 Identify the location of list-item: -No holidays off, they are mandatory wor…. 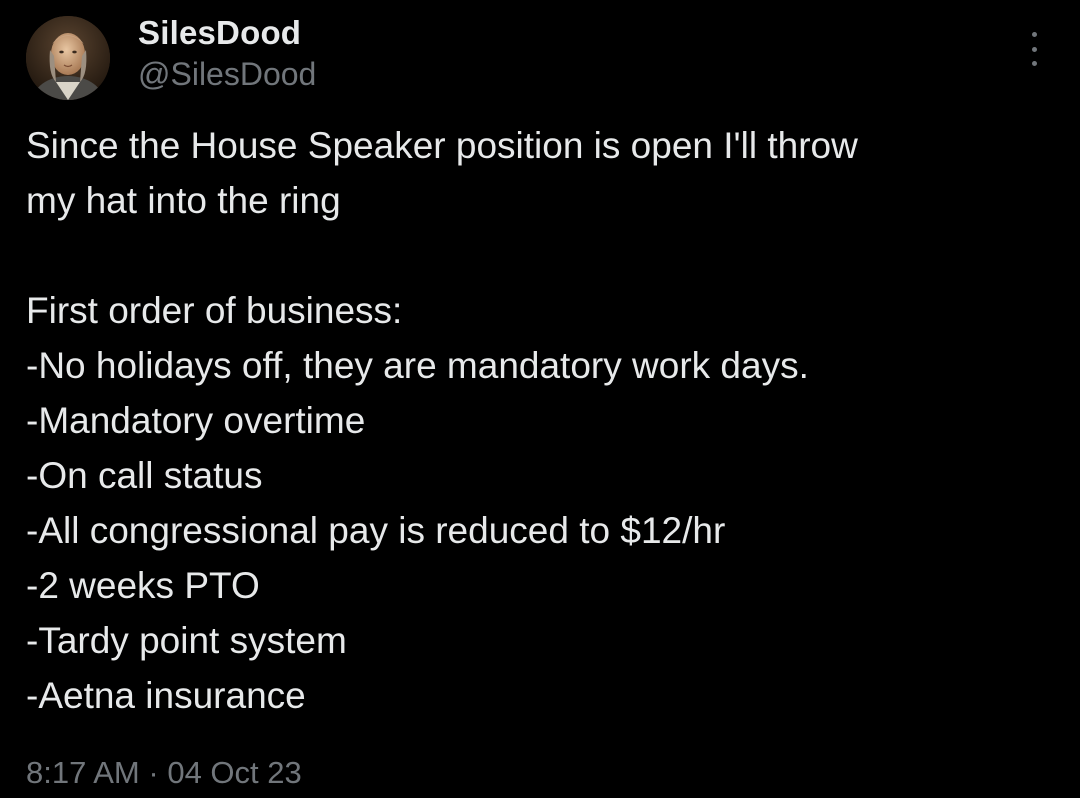
(417, 365).